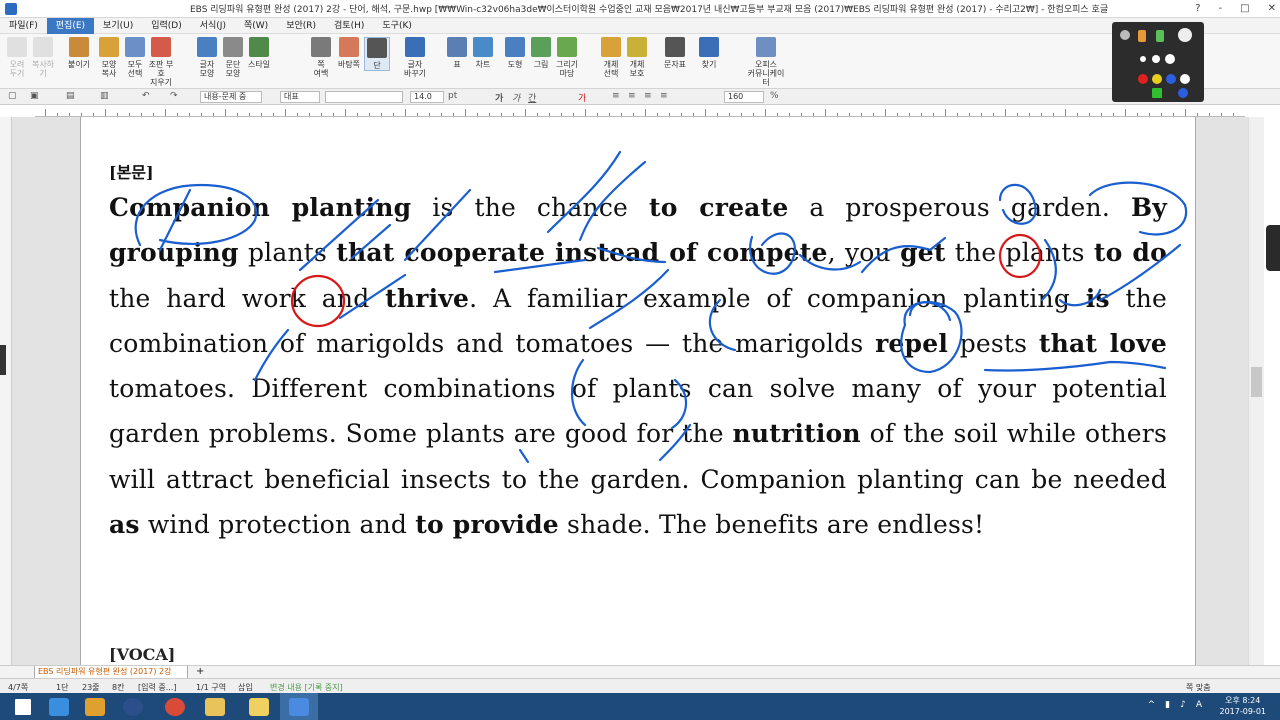 This screenshot has height=720, width=1280. What do you see at coordinates (200, 671) in the screenshot?
I see `add-tab-button: +` at bounding box center [200, 671].